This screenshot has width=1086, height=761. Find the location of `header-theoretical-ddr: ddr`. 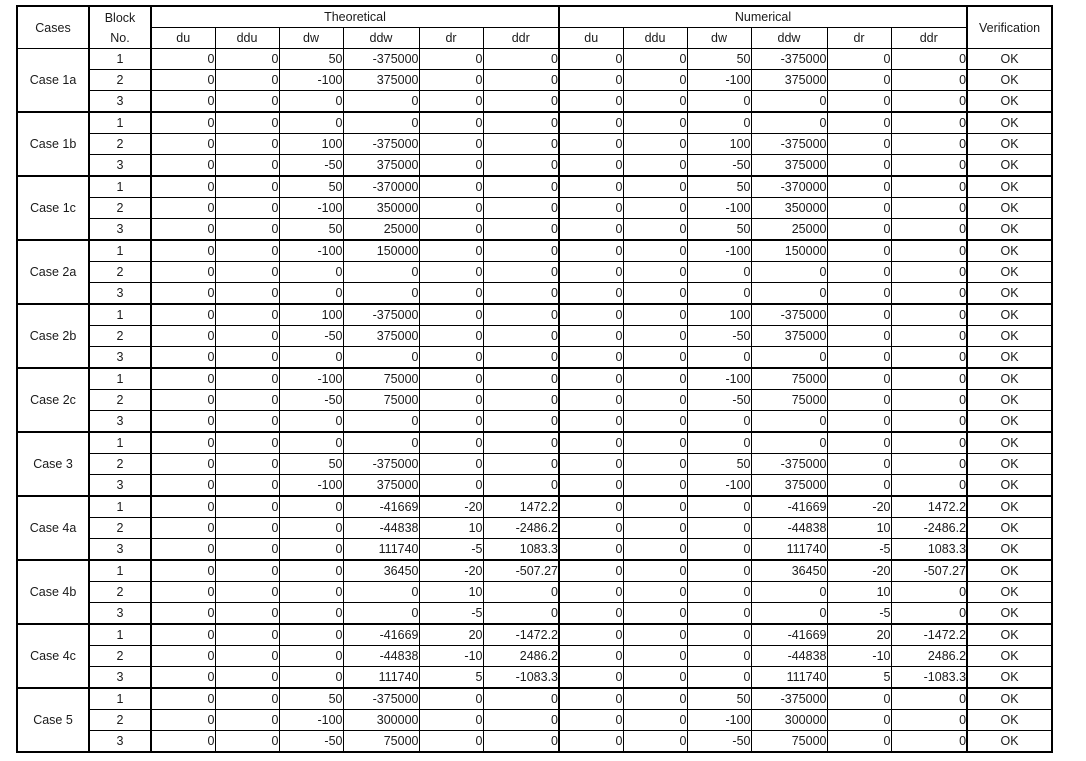

header-theoretical-ddr: ddr is located at coordinates (521, 38).